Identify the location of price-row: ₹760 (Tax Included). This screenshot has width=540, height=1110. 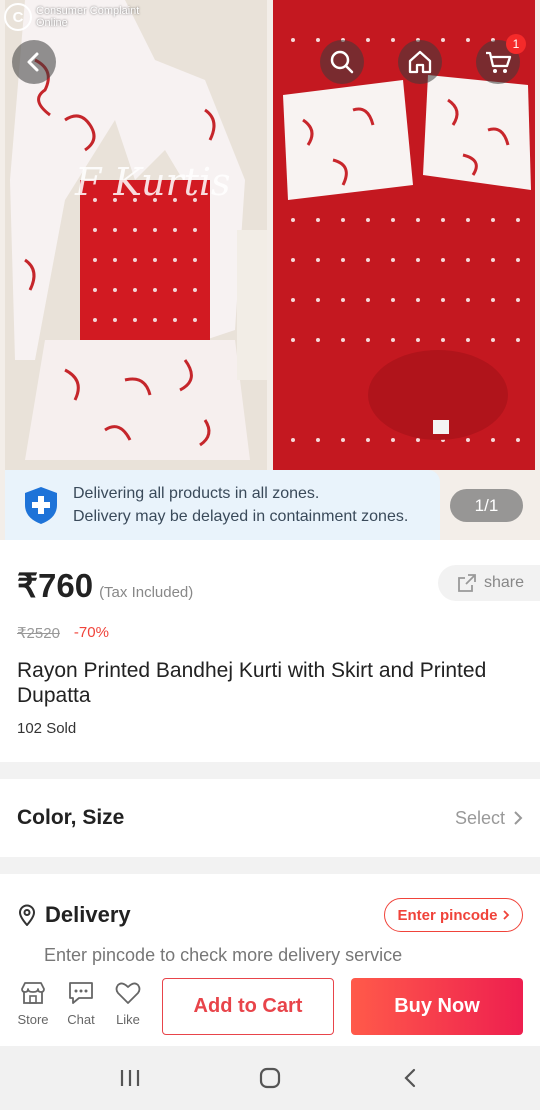
(105, 585).